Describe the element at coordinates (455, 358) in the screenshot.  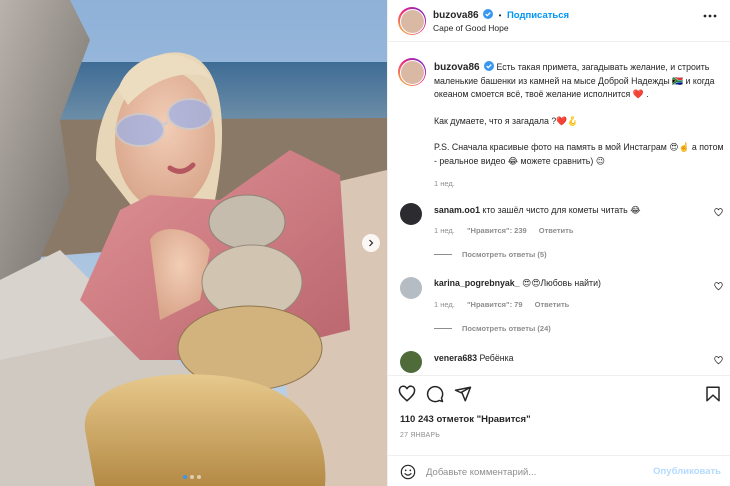
I see `comment-username: venera683` at that location.